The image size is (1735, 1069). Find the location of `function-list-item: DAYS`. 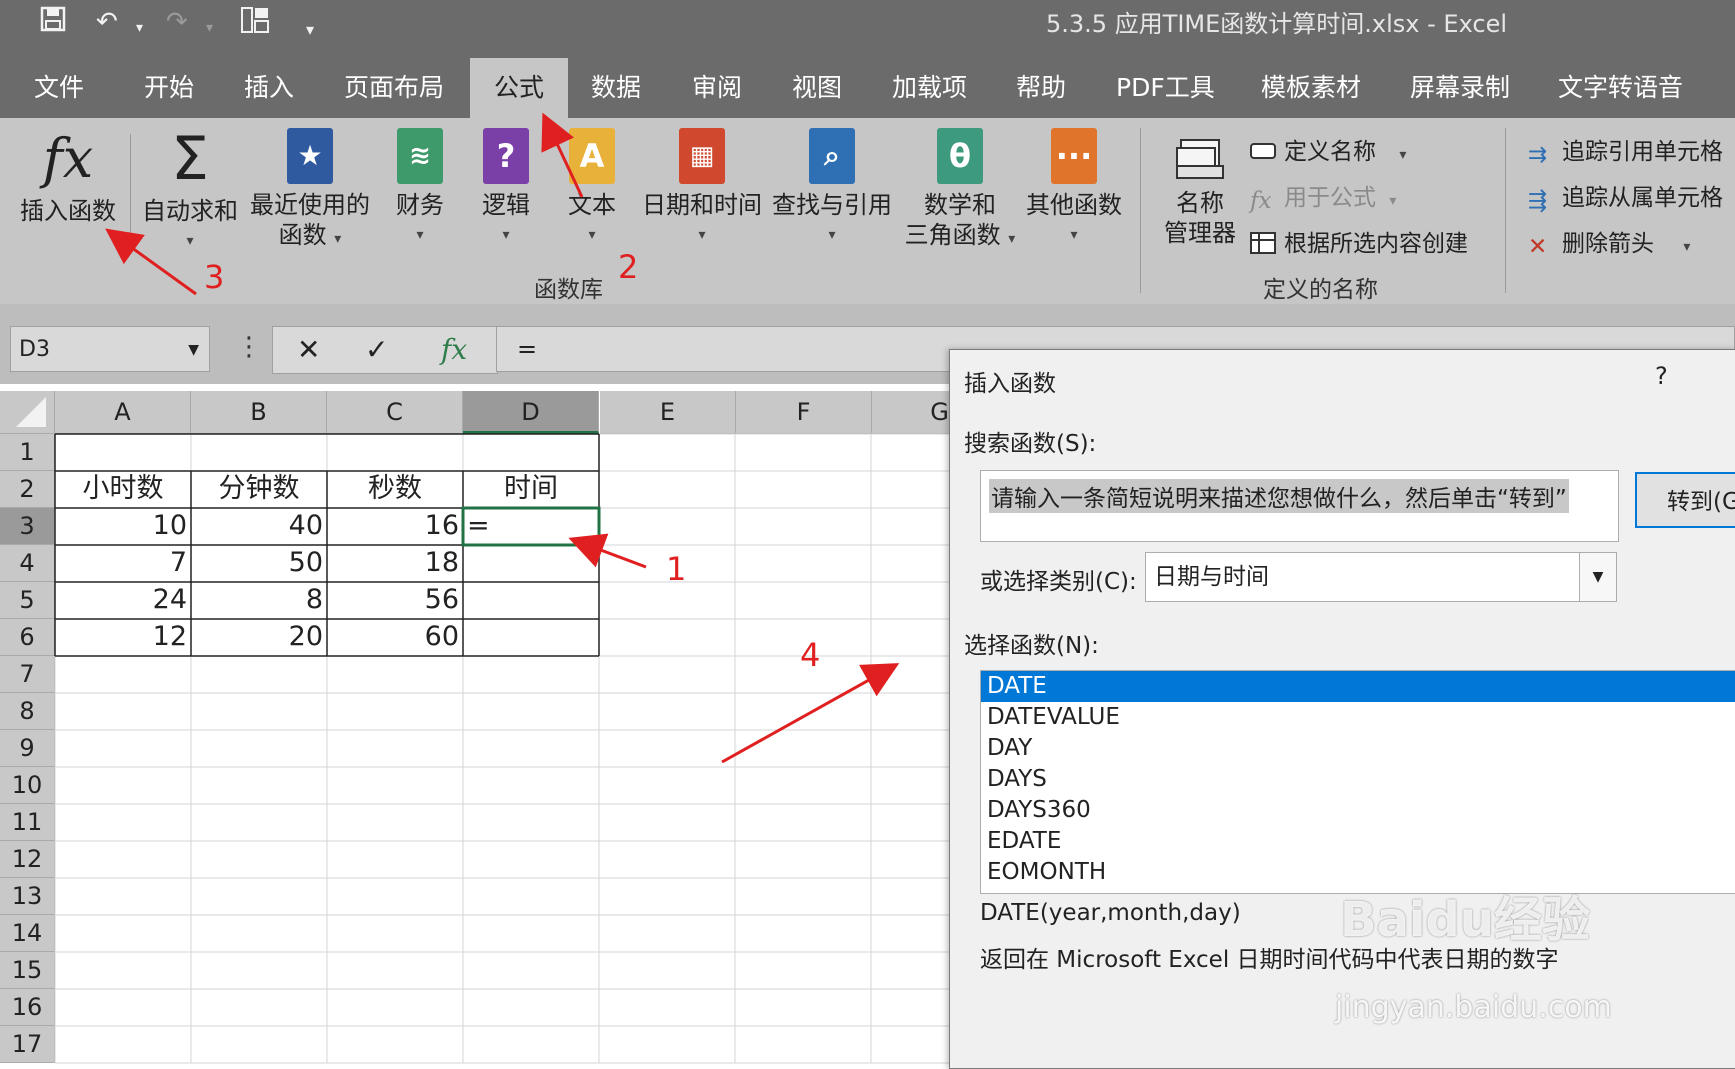

function-list-item: DAYS is located at coordinates (1358, 779).